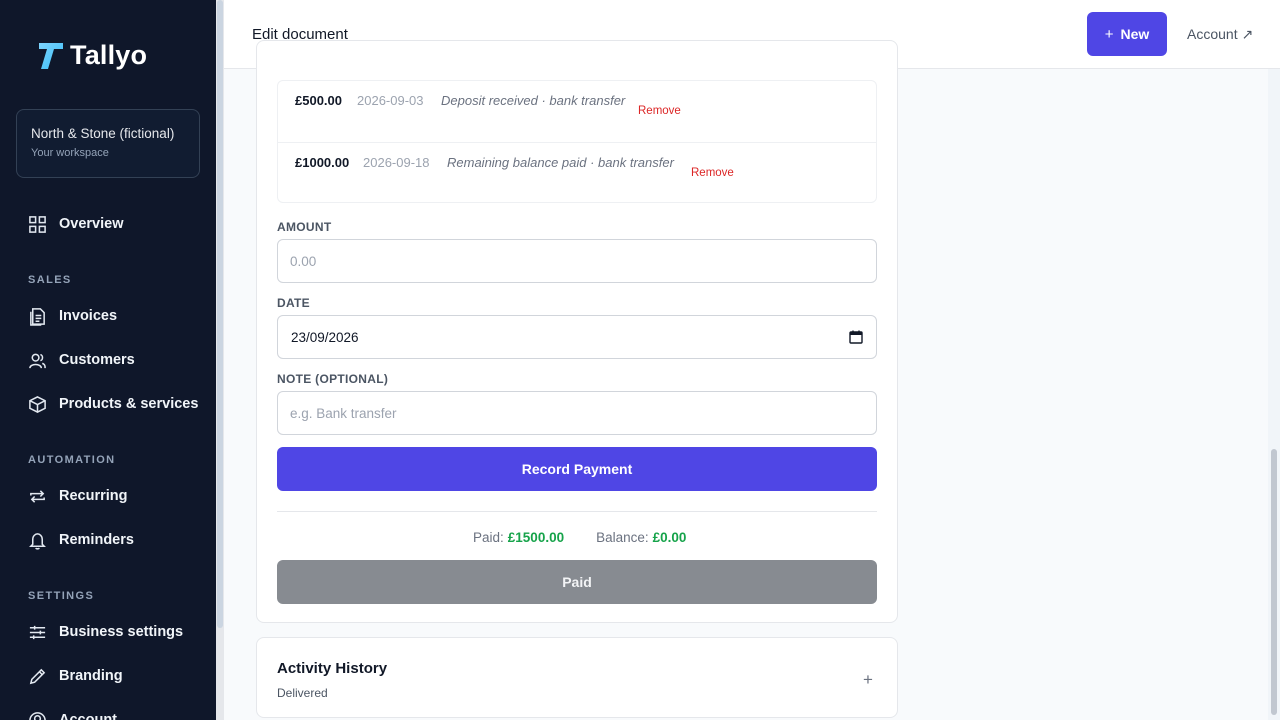  Describe the element at coordinates (1109, 34) in the screenshot. I see `plus-icon: +` at that location.